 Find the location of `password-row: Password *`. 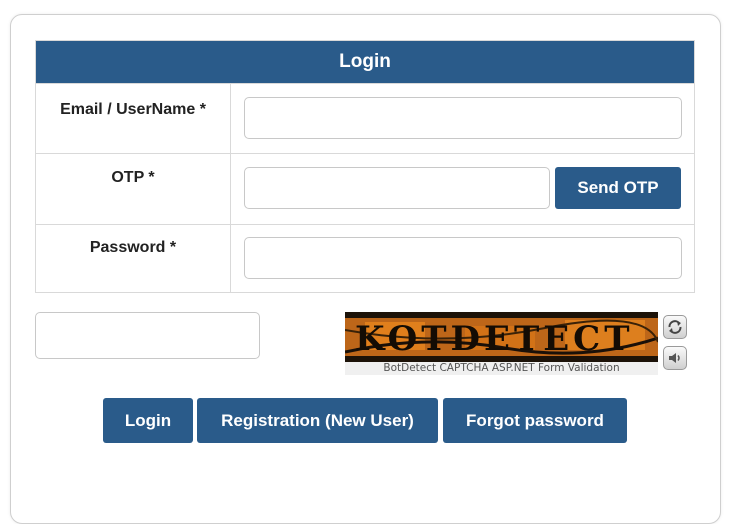

password-row: Password * is located at coordinates (365, 258).